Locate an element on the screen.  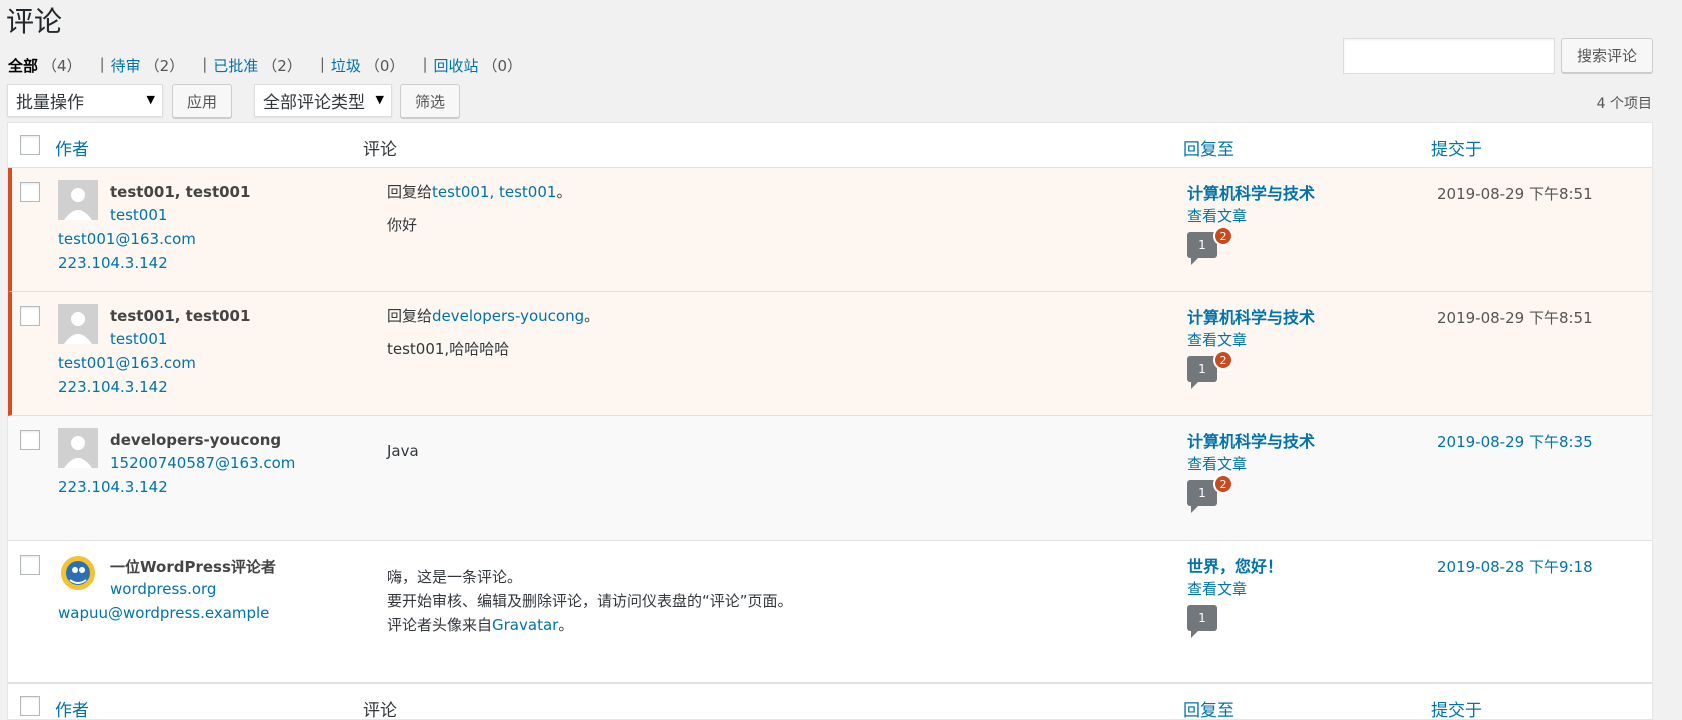
filter-pending: 待审 （2） is located at coordinates (148, 65).